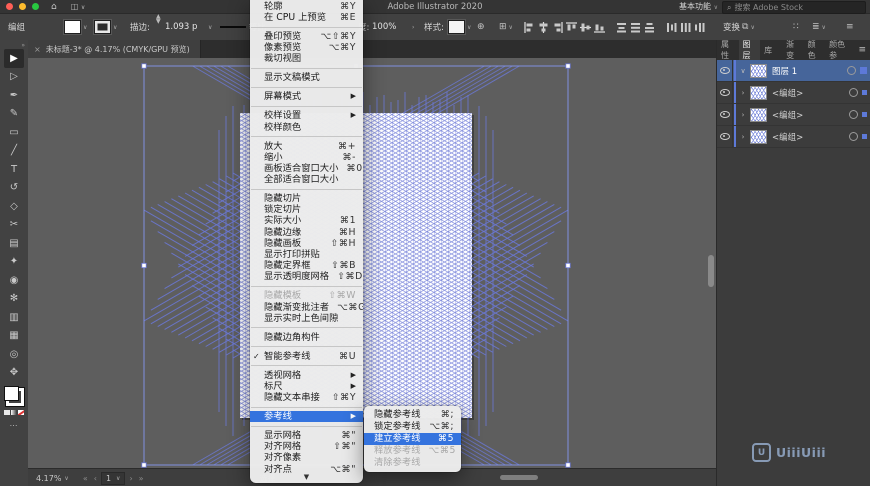 The height and width of the screenshot is (486, 870). What do you see at coordinates (506, 27) in the screenshot?
I see `isolate-grid-icon: ⊞ ∨` at bounding box center [506, 27].